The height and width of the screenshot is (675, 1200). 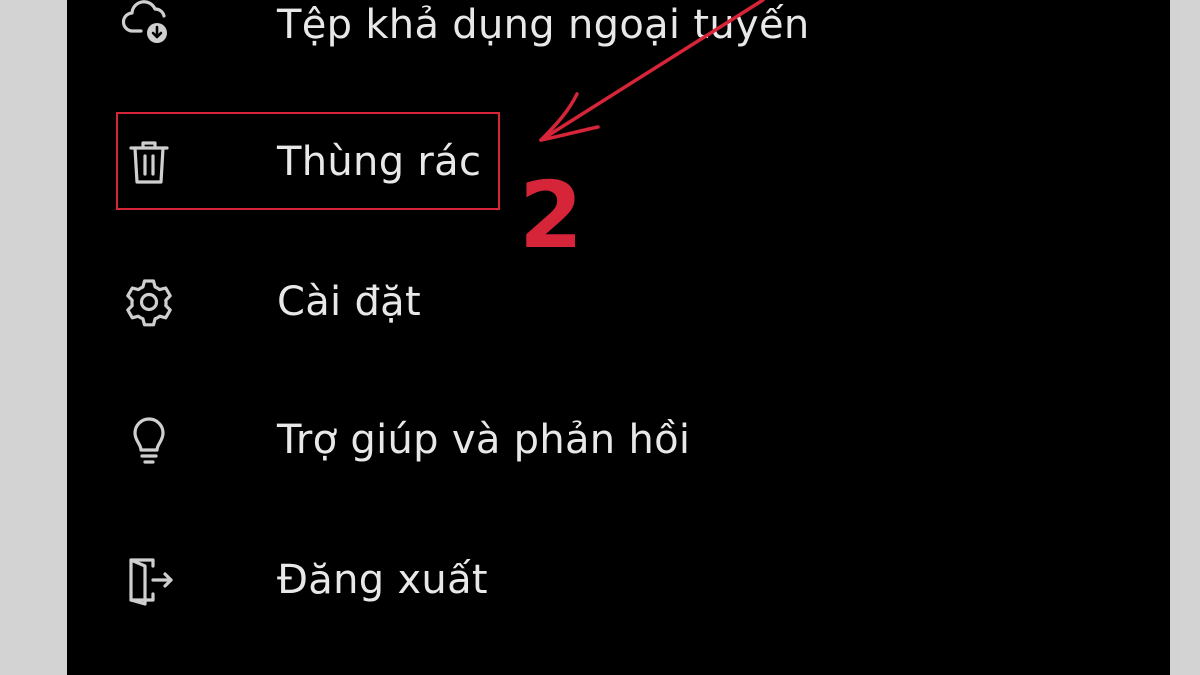 I want to click on menu-item-label: Cài đặt, so click(x=349, y=302).